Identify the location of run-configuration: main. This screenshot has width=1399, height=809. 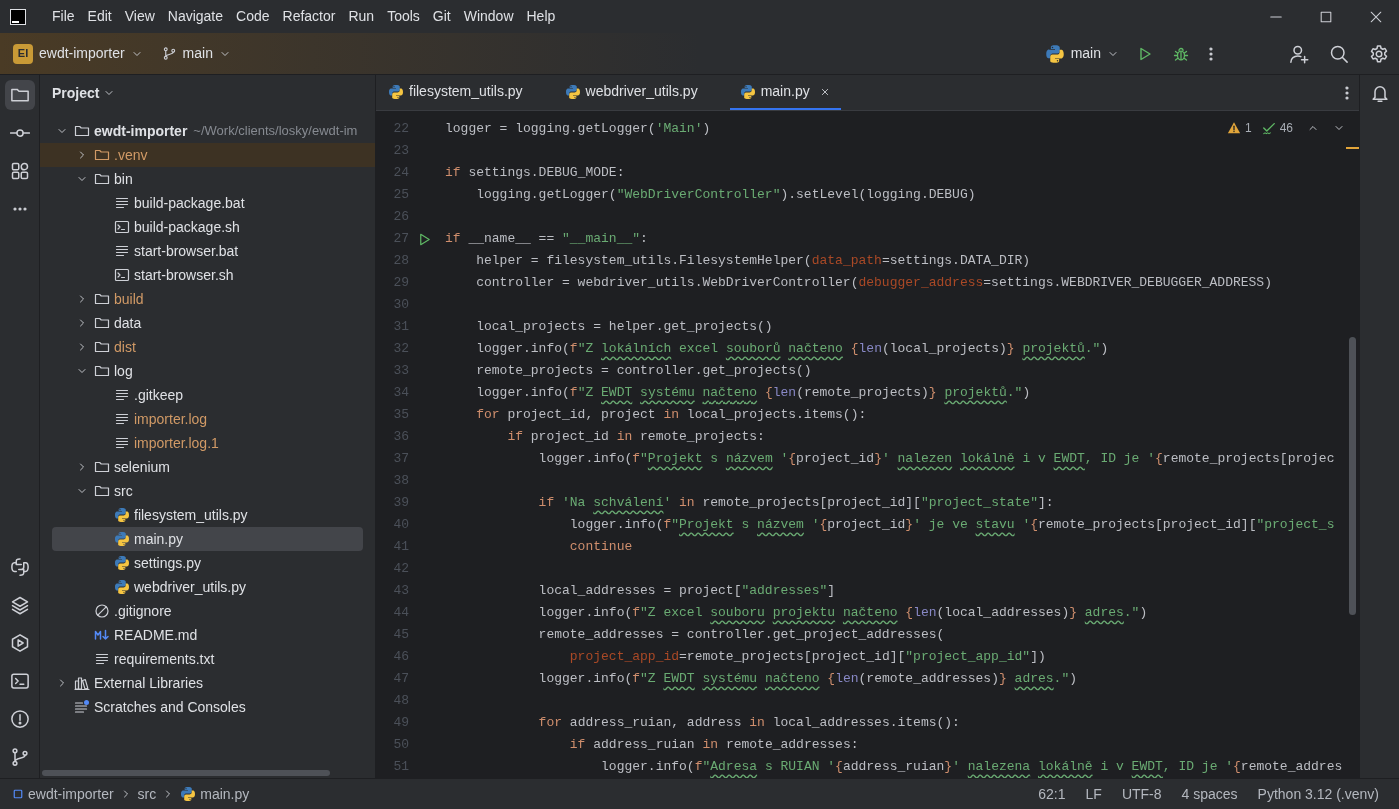
(1081, 53).